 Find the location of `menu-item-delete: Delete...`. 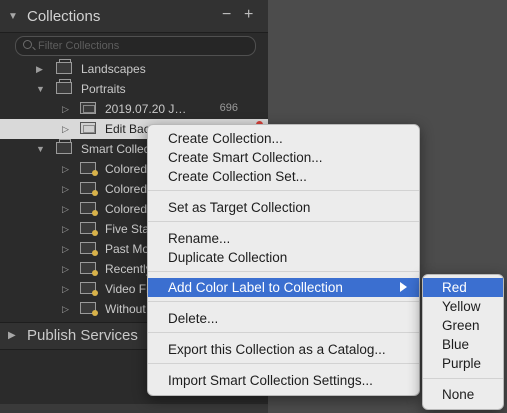

menu-item-delete: Delete... is located at coordinates (283, 318).